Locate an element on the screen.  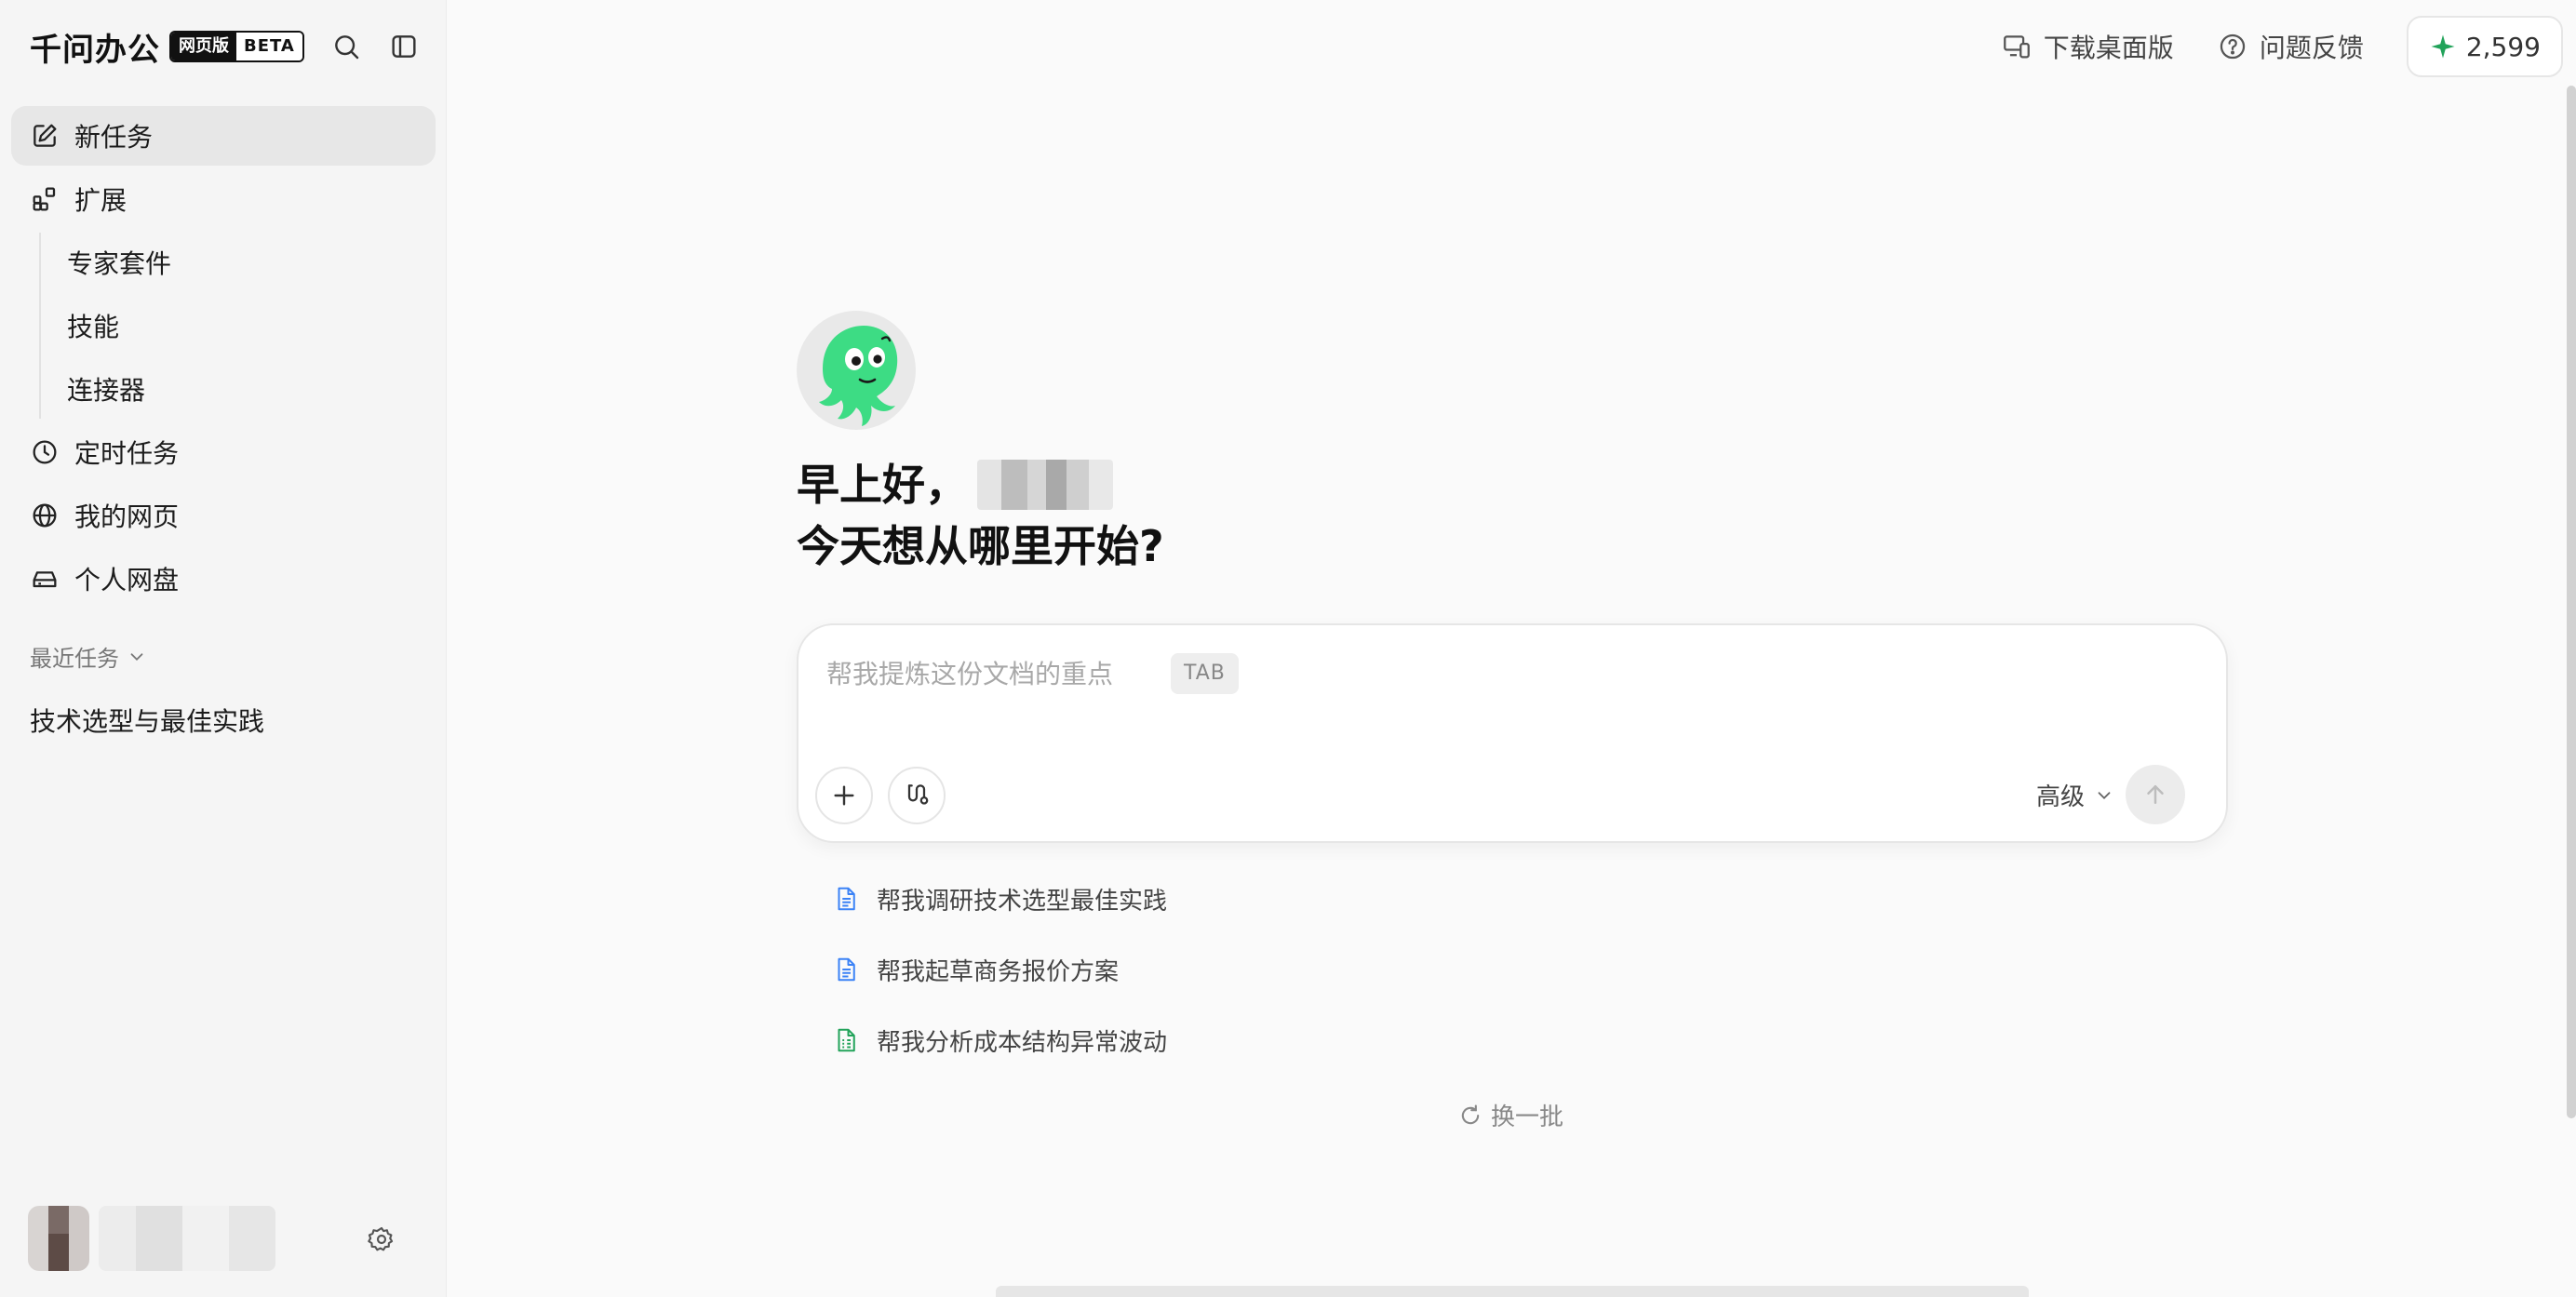
settings-button is located at coordinates (385, 1243).